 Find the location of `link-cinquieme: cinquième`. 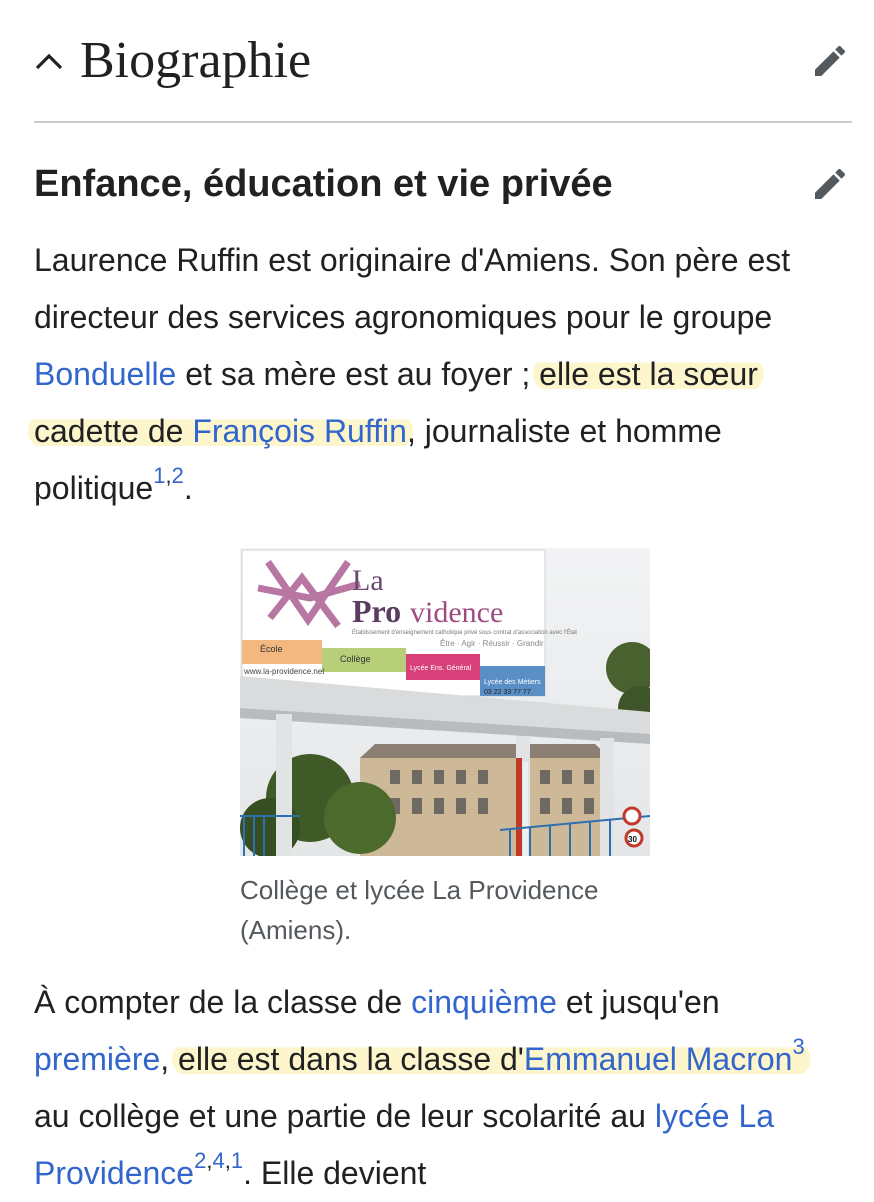

link-cinquieme: cinquième is located at coordinates (484, 1002).